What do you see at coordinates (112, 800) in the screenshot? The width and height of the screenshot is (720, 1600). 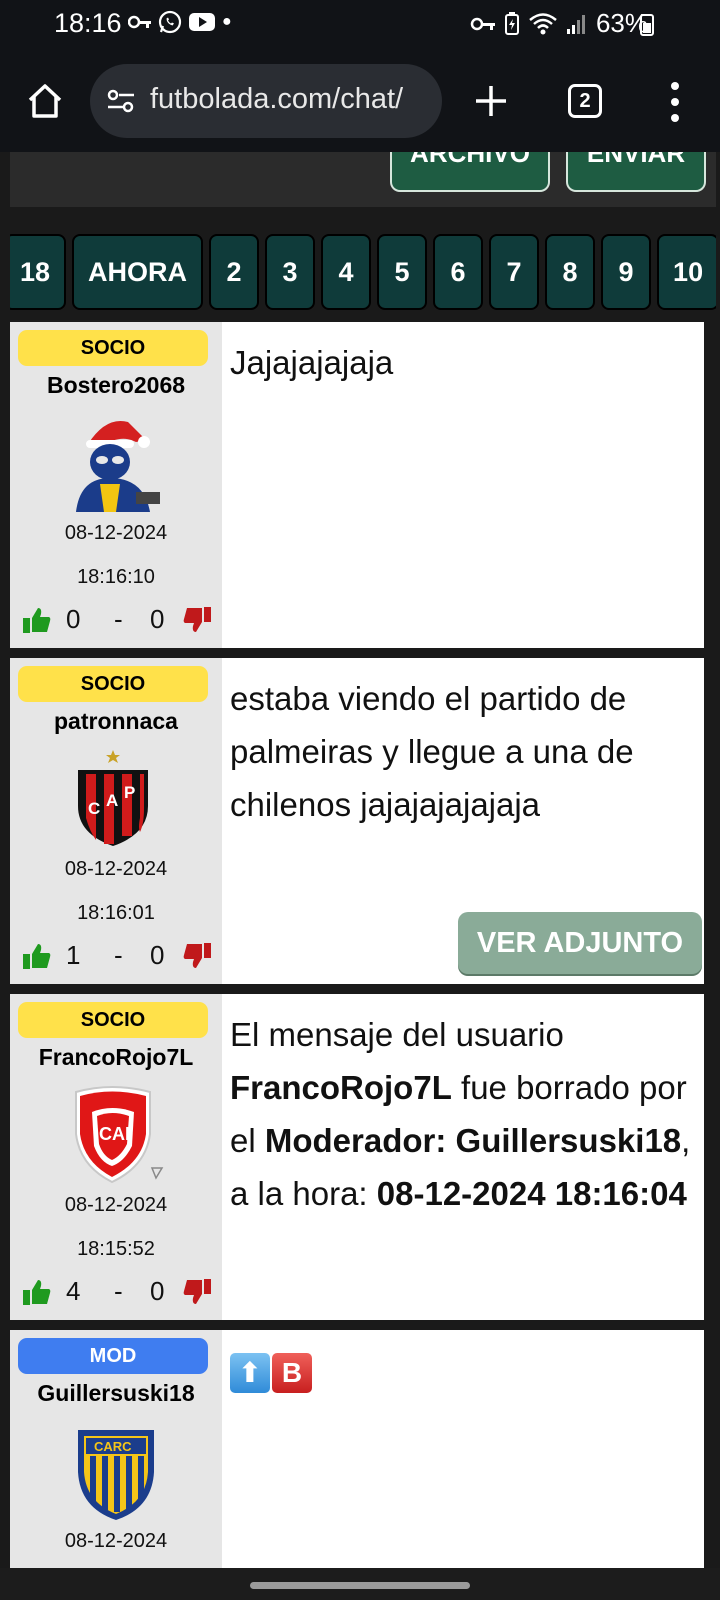 I see `svg-text: A` at bounding box center [112, 800].